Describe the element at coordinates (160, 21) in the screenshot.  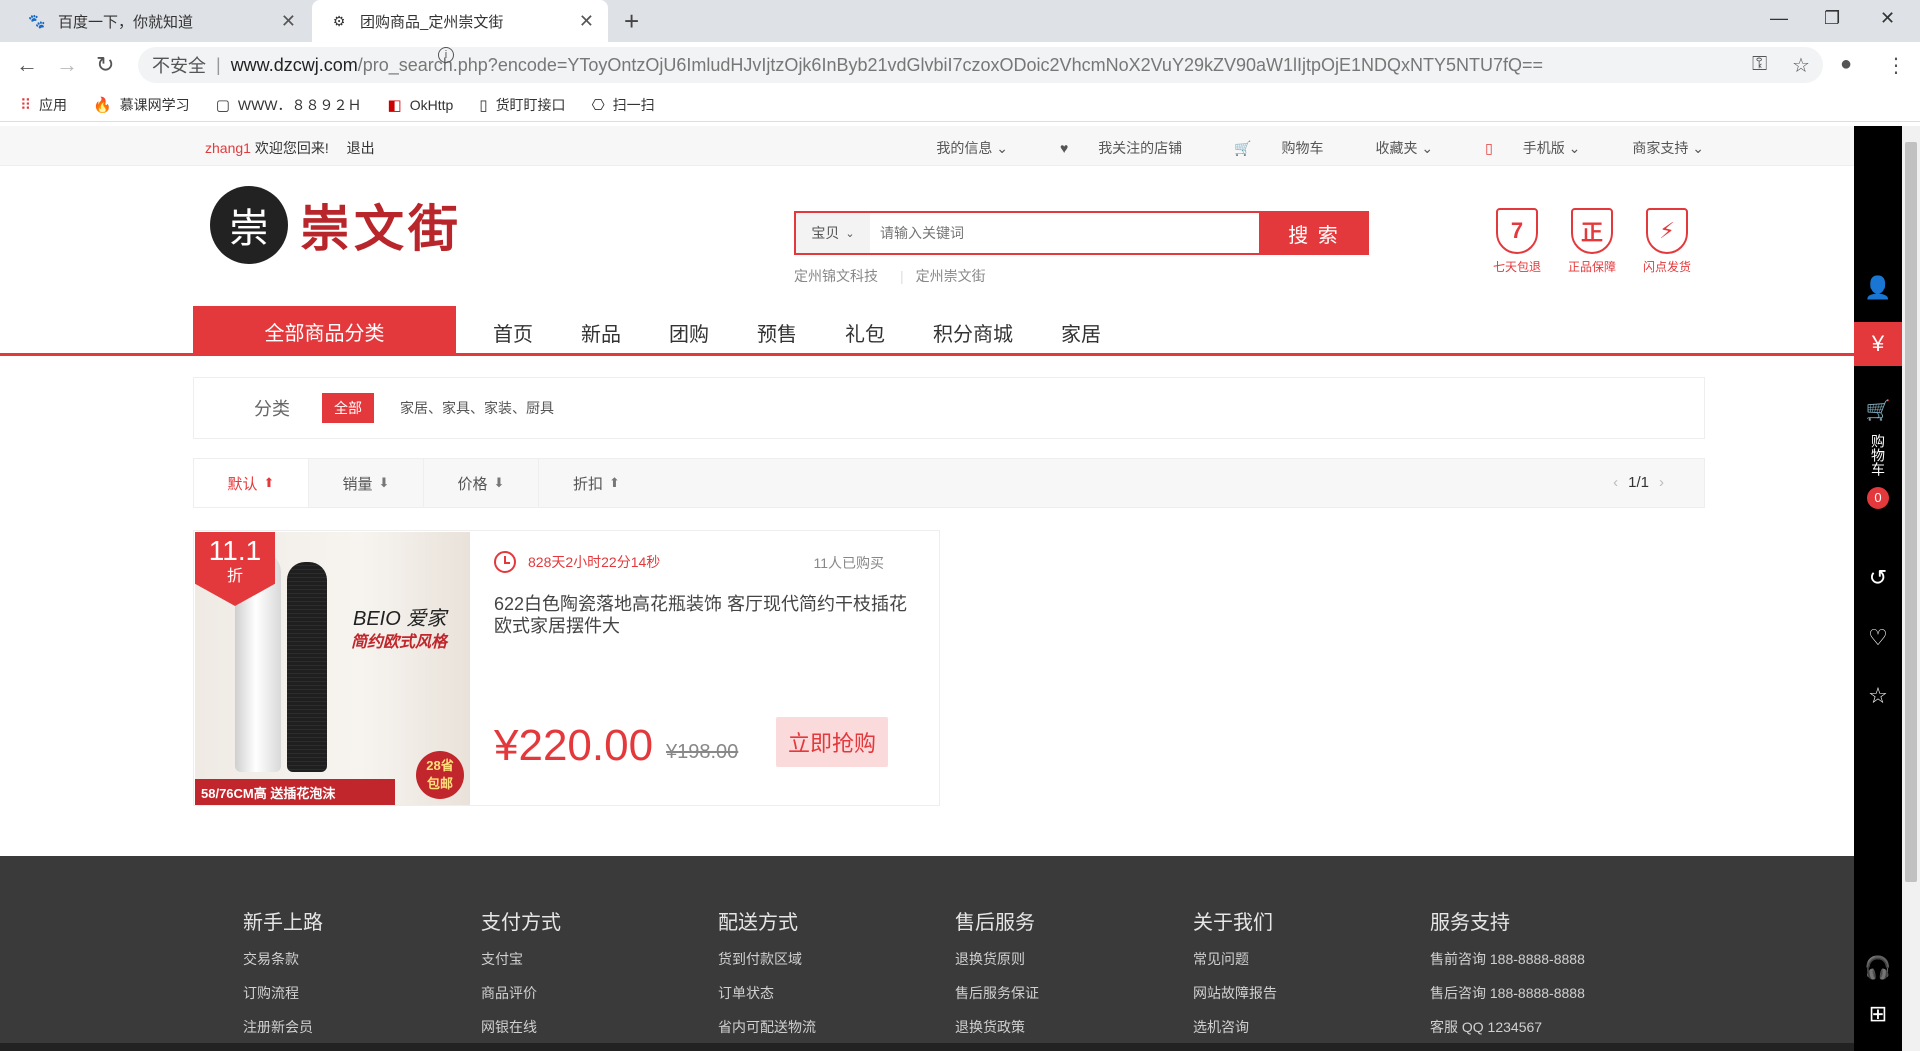
I see `browser-tab-baidu: 🐾 百度一下，你就知道 ✕` at that location.